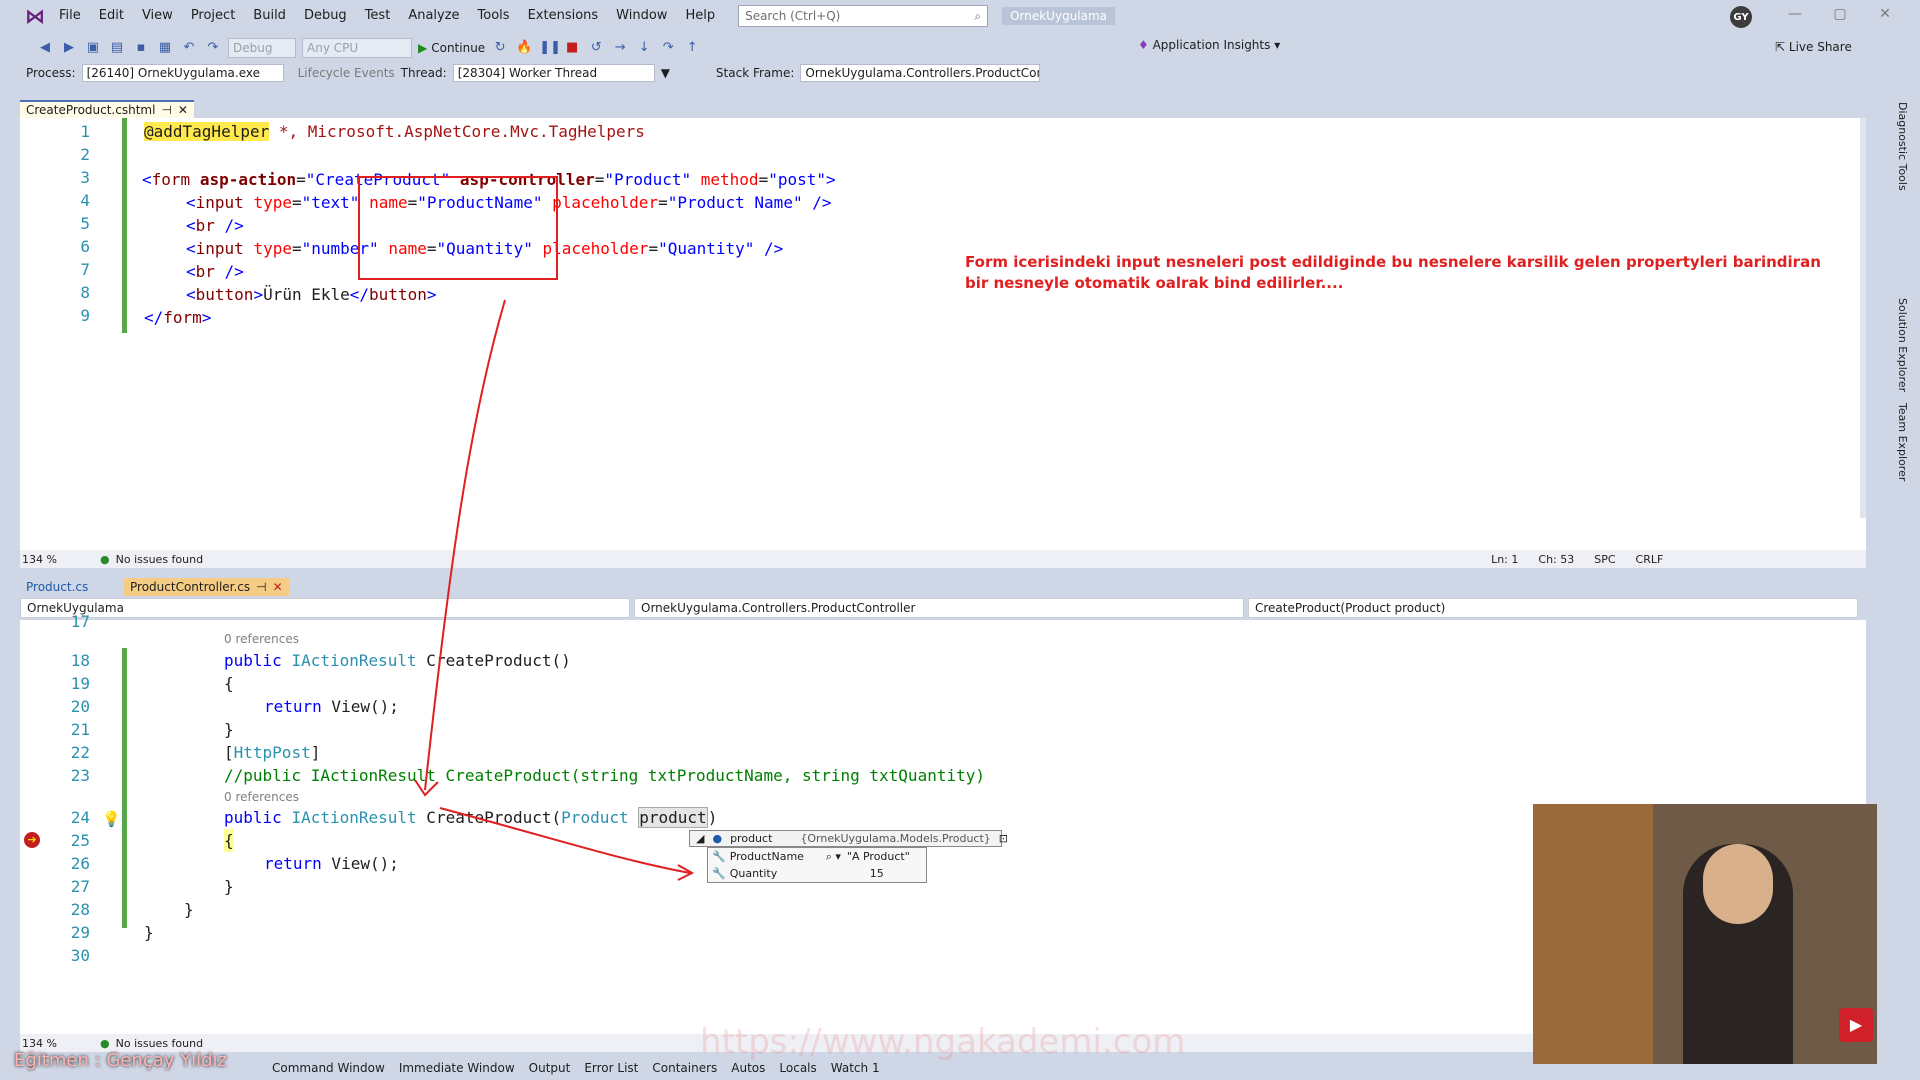  I want to click on arrow-to-parameter, so click(465, 545).